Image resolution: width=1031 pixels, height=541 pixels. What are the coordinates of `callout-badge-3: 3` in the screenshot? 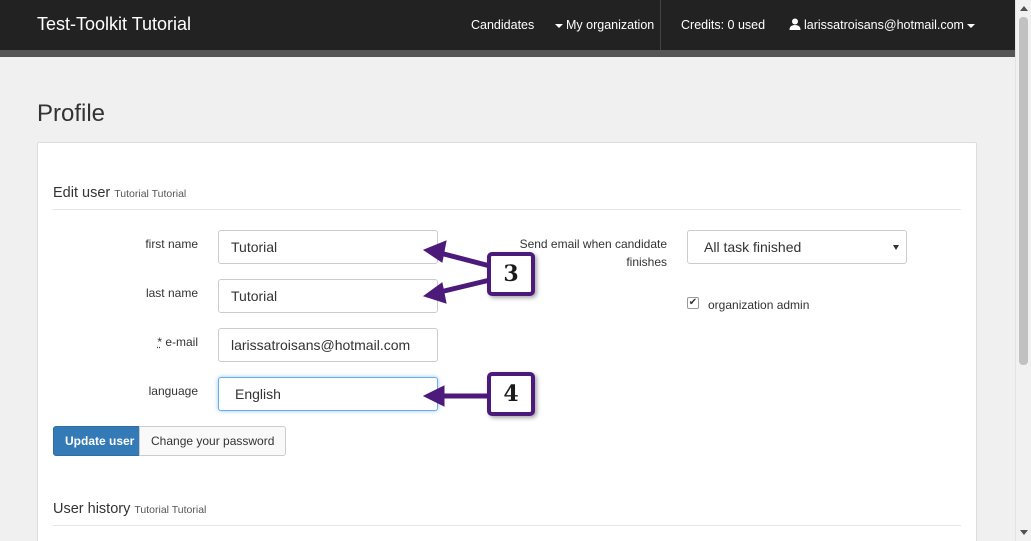 It's located at (511, 274).